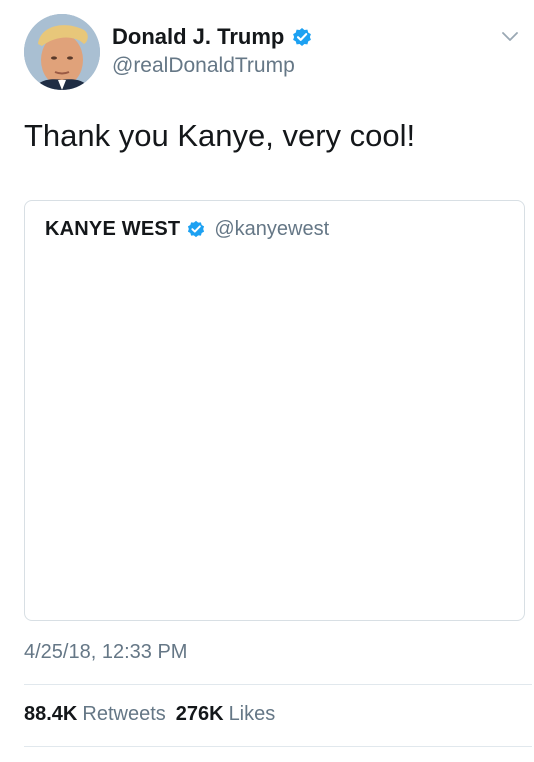 This screenshot has height=762, width=534. What do you see at coordinates (203, 66) in the screenshot?
I see `author-handle: @realDonaldTrump` at bounding box center [203, 66].